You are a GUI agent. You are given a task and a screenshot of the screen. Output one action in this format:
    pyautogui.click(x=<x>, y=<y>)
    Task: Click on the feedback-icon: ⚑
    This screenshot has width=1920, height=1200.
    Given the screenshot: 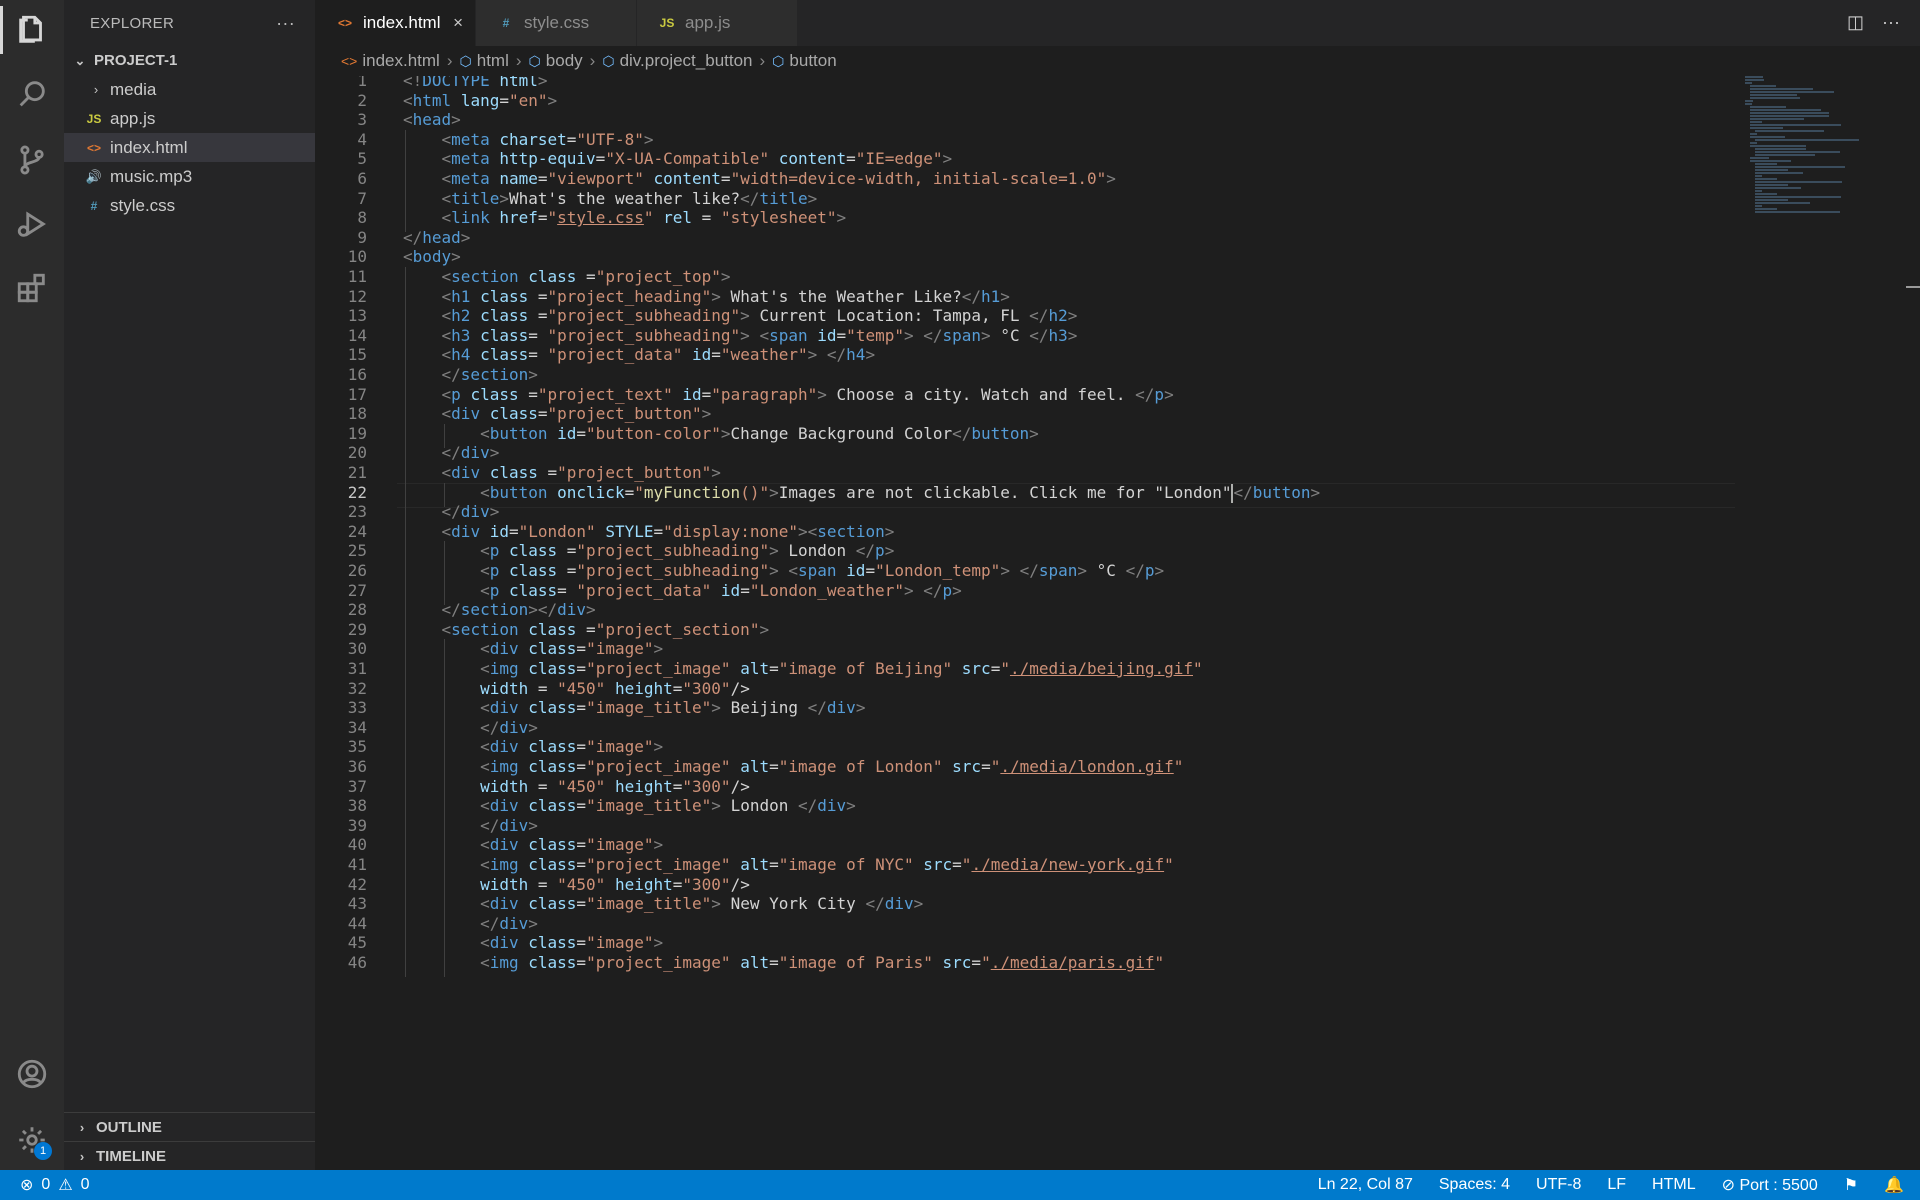 What is the action you would take?
    pyautogui.click(x=1851, y=1185)
    